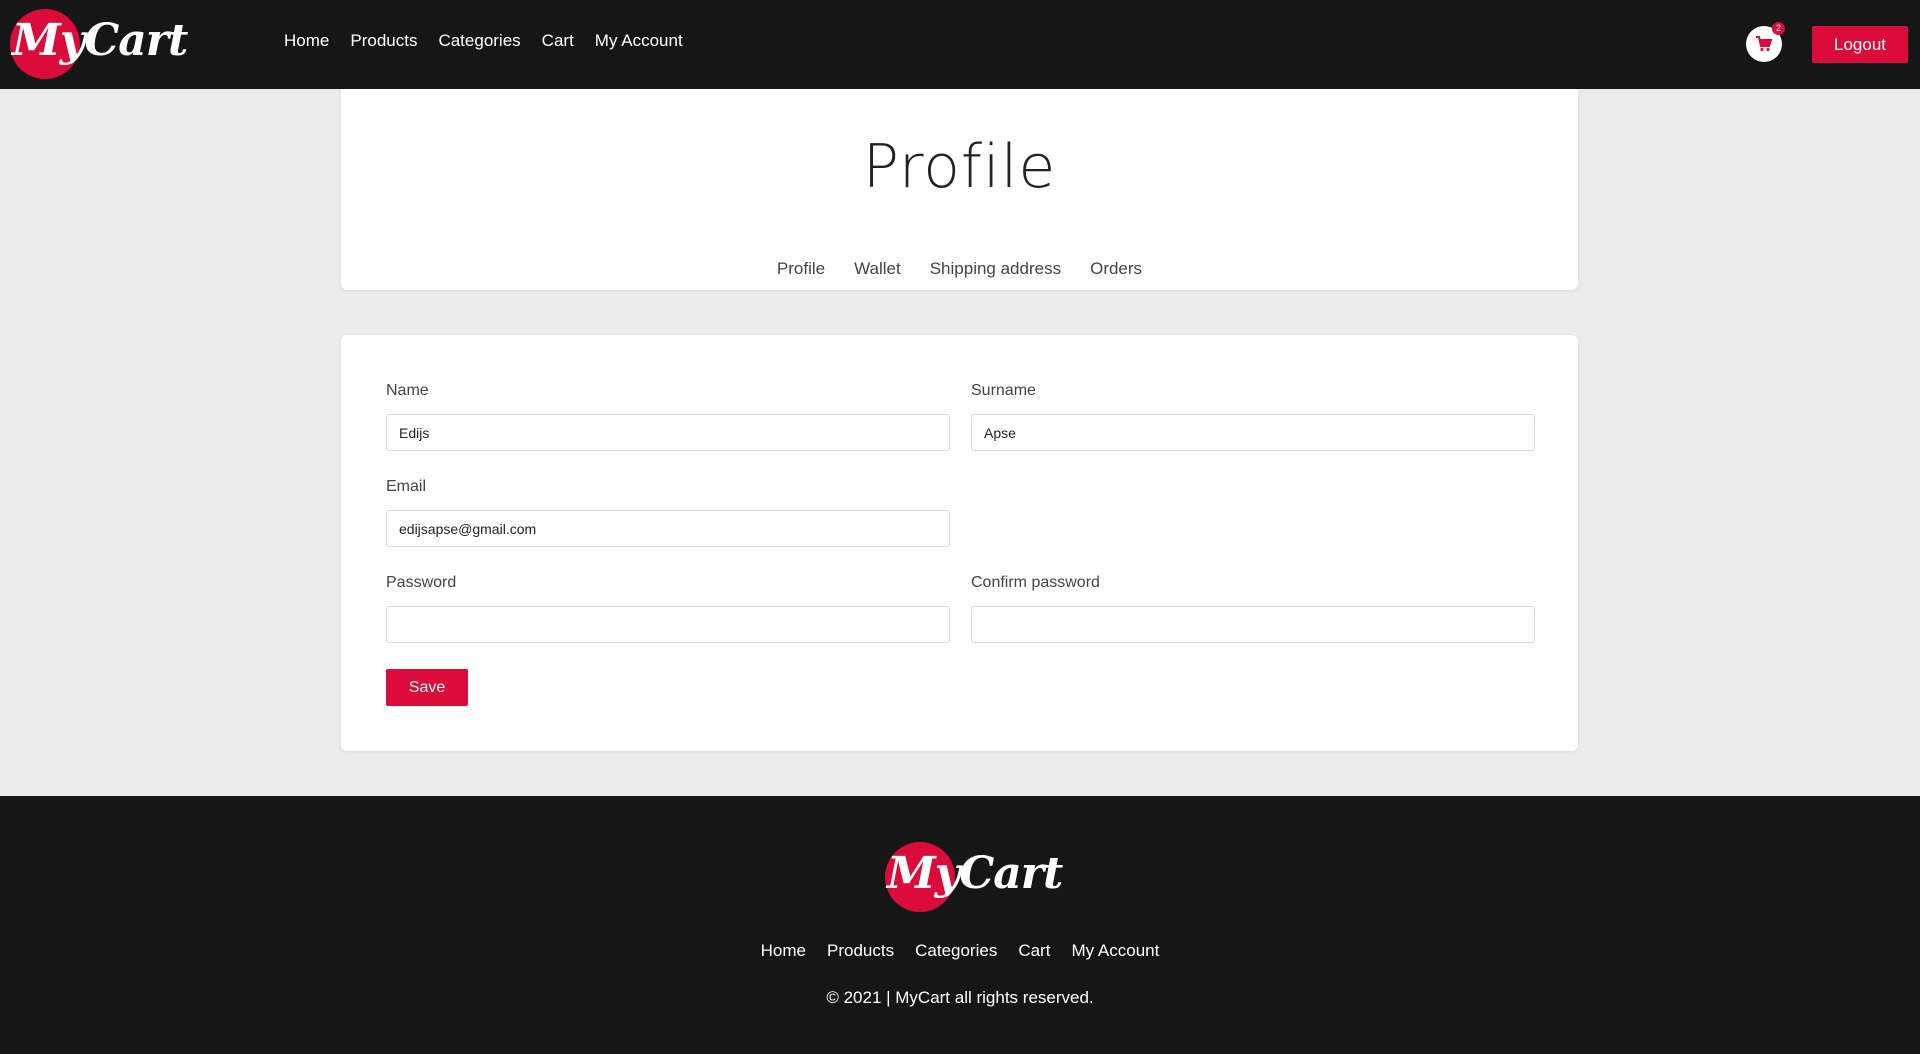  I want to click on surname-label: Surname, so click(1003, 390).